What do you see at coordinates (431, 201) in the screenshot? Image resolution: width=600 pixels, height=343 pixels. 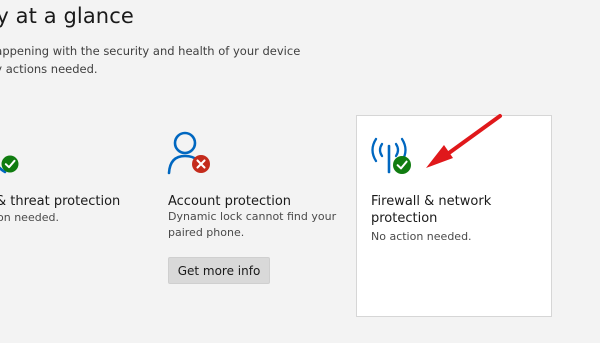 I see `tile-title-line-1: Firewall & network` at bounding box center [431, 201].